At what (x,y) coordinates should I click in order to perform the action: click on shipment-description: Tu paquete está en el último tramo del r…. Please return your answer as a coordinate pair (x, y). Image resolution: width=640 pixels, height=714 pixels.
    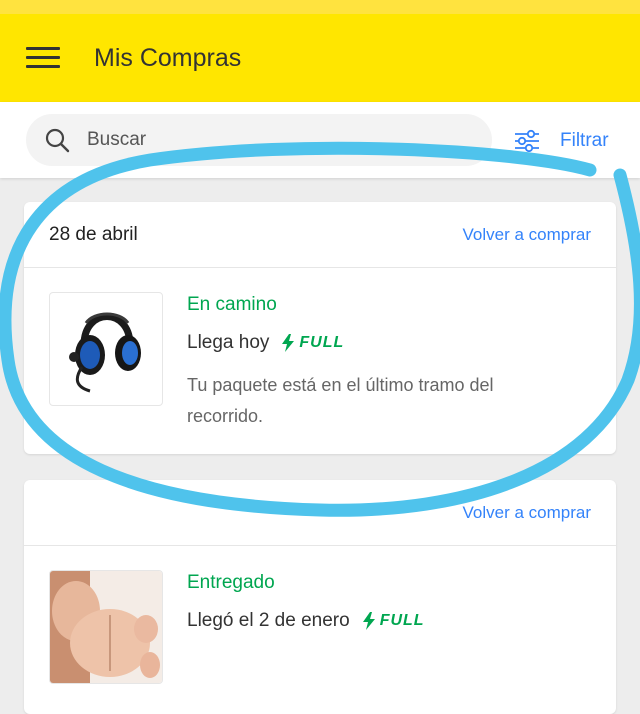
    Looking at the image, I should click on (340, 400).